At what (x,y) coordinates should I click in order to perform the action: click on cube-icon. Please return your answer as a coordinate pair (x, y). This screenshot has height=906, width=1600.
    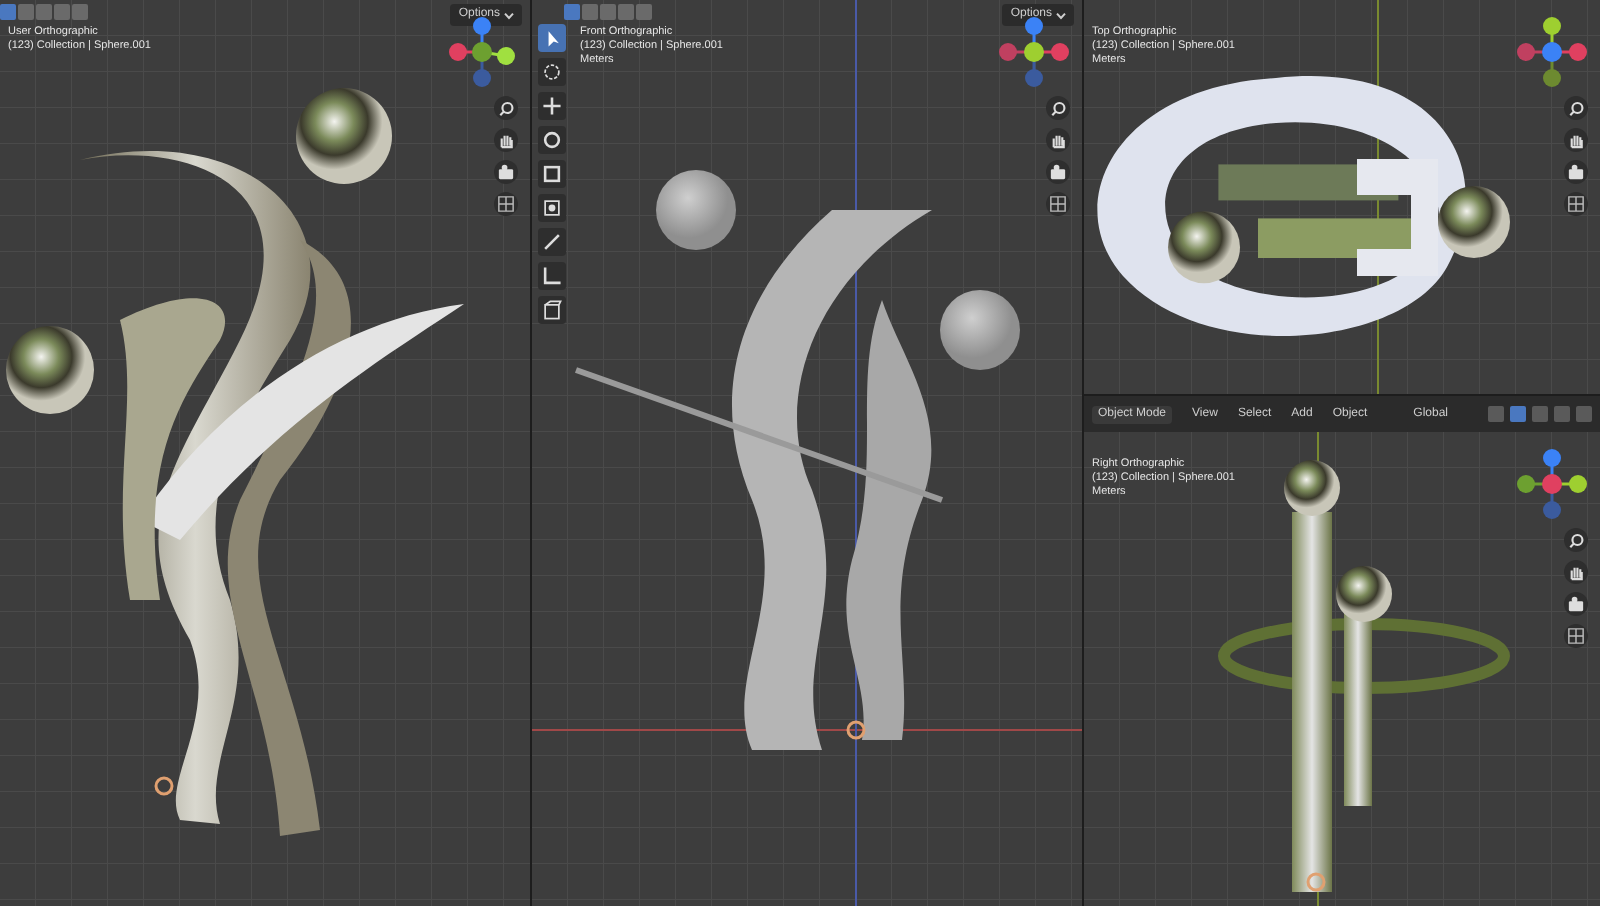
    Looking at the image, I should click on (552, 310).